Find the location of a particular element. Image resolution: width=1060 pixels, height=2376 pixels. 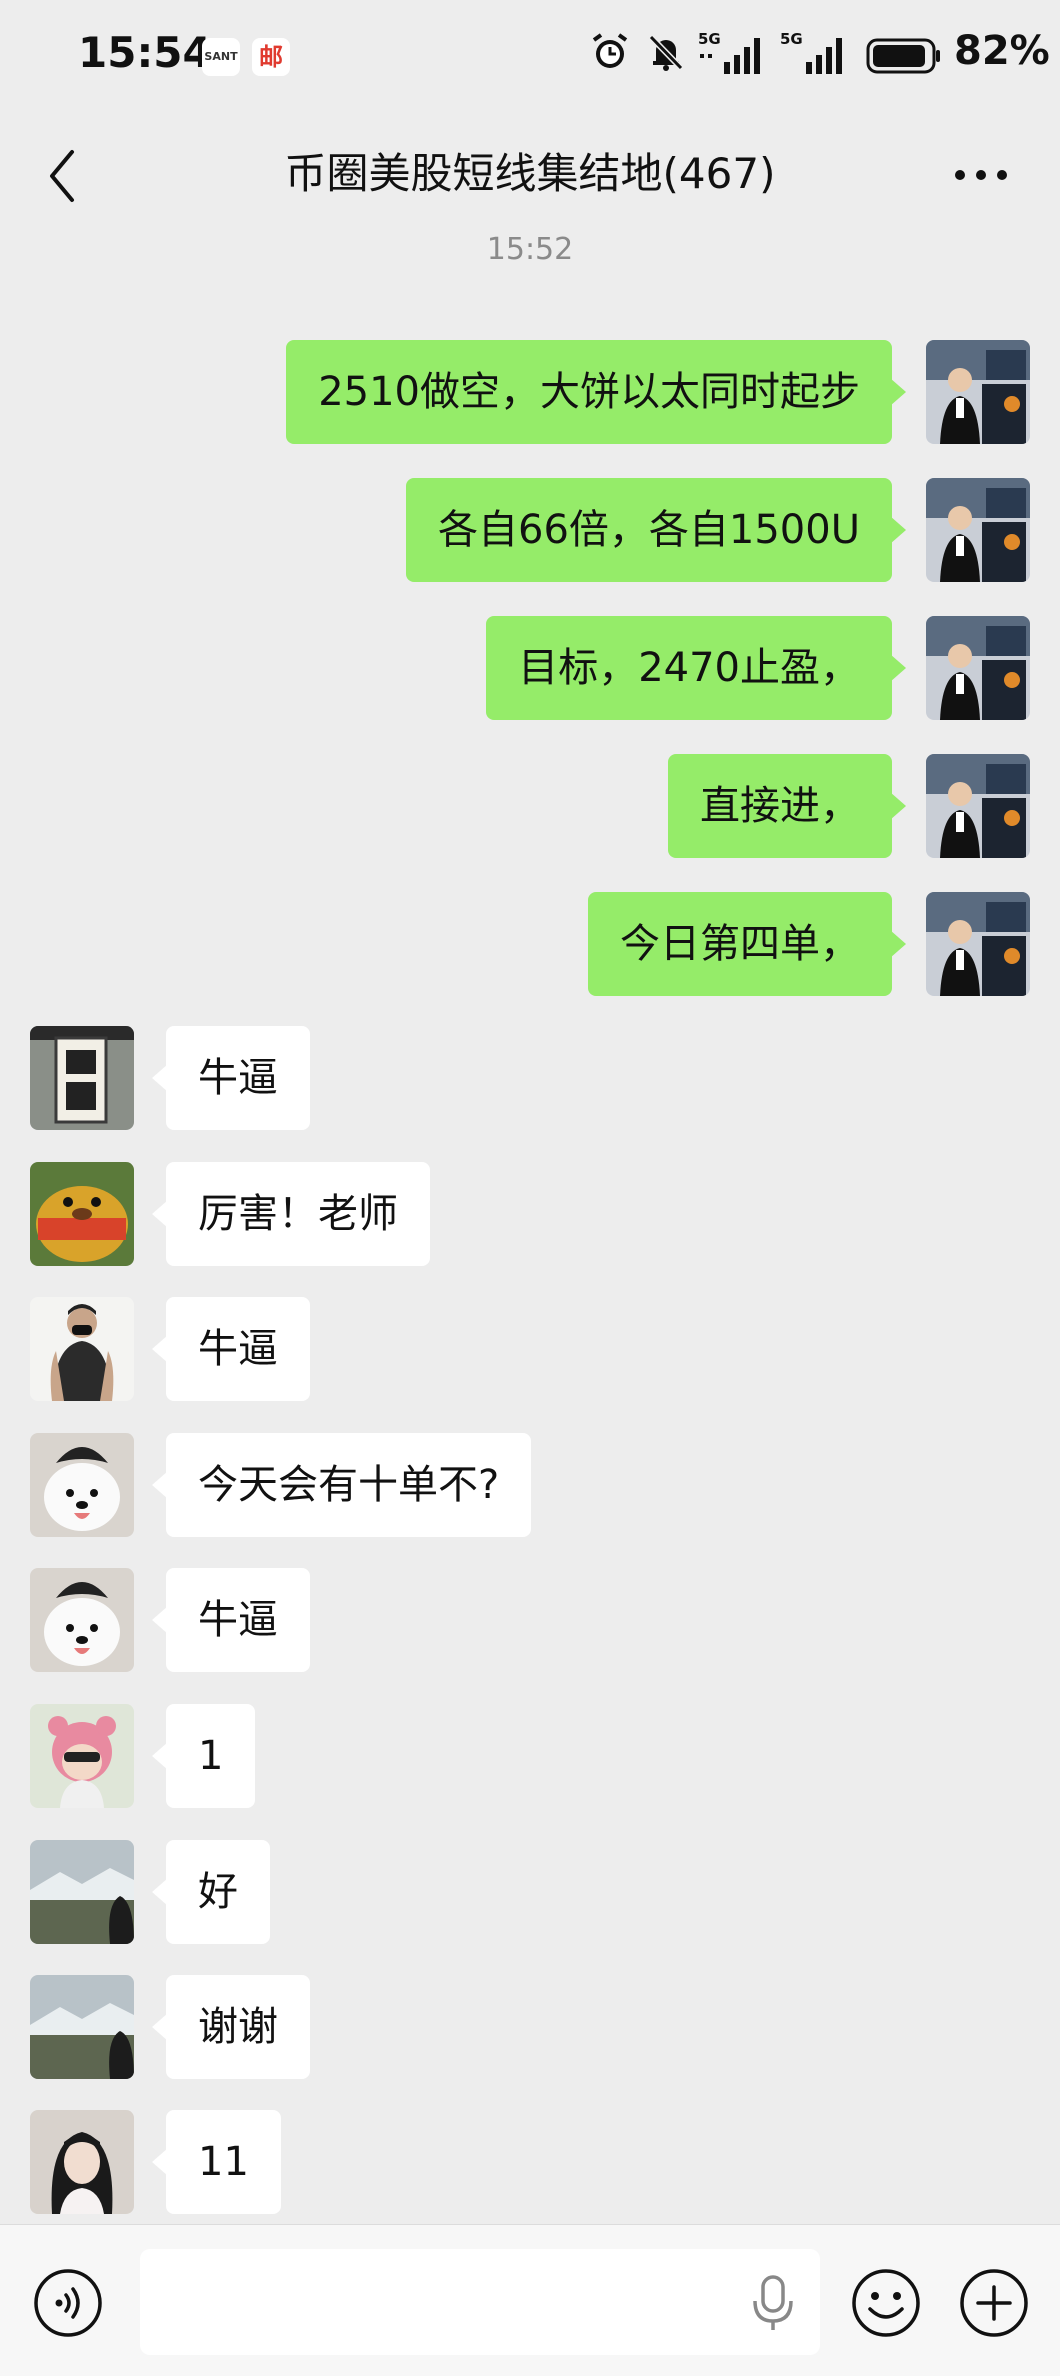

message-row: 2510做空，大饼以太同时起步 is located at coordinates (530, 395).